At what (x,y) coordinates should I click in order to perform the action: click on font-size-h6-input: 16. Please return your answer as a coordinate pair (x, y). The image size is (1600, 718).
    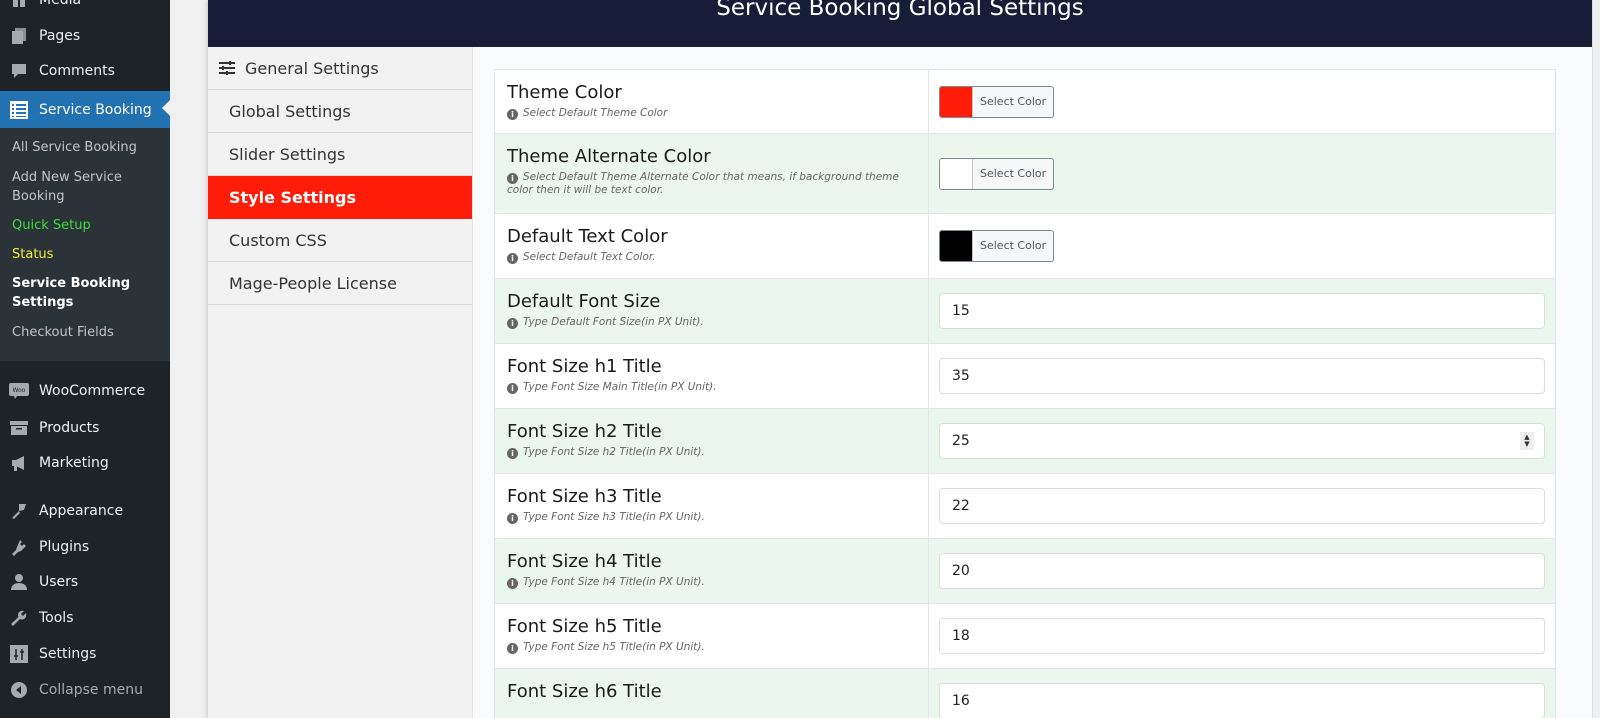
    Looking at the image, I should click on (1242, 700).